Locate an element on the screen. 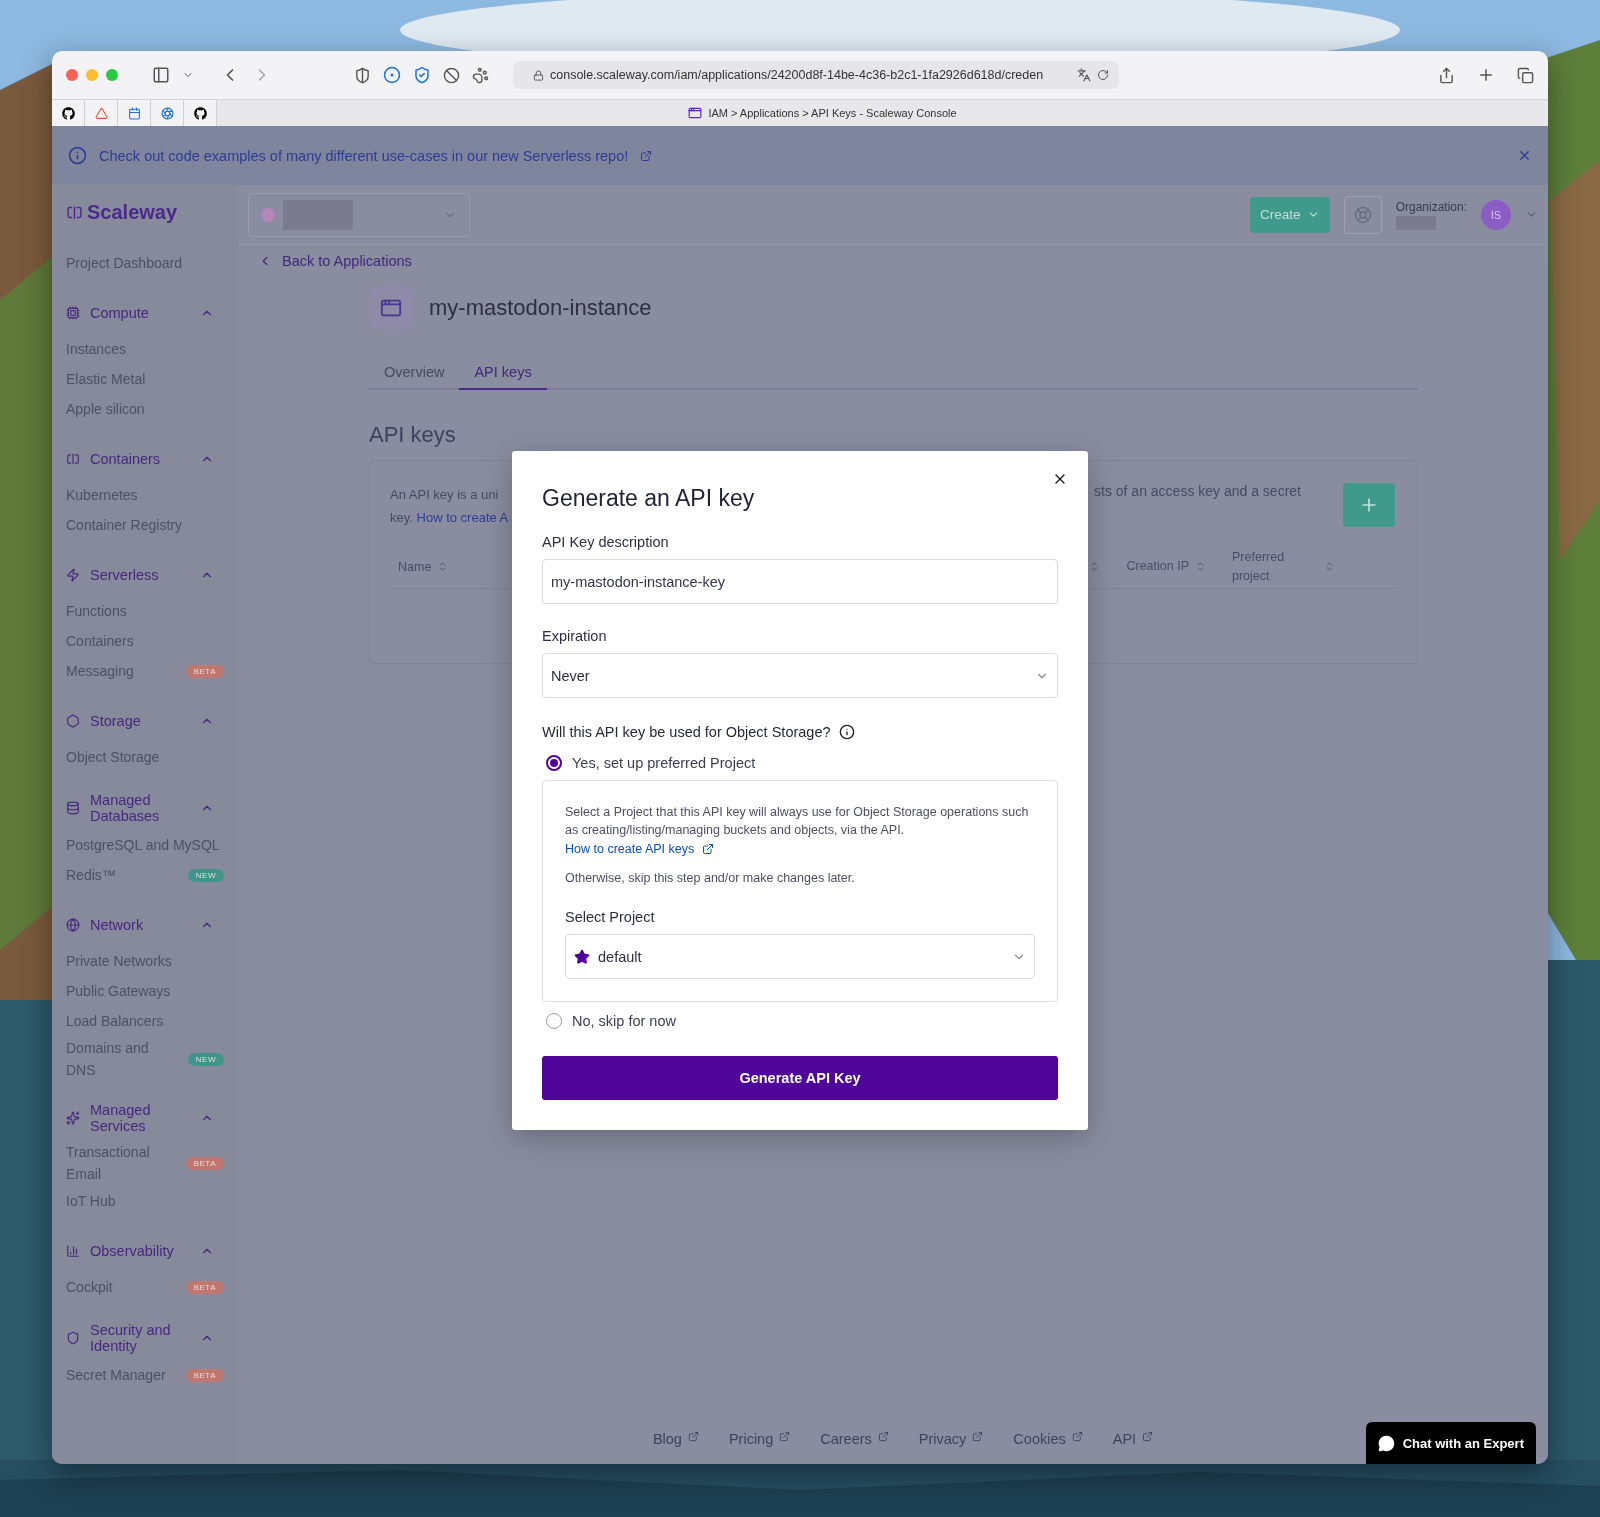 The width and height of the screenshot is (1600, 1517). tabs-icon is located at coordinates (1525, 75).